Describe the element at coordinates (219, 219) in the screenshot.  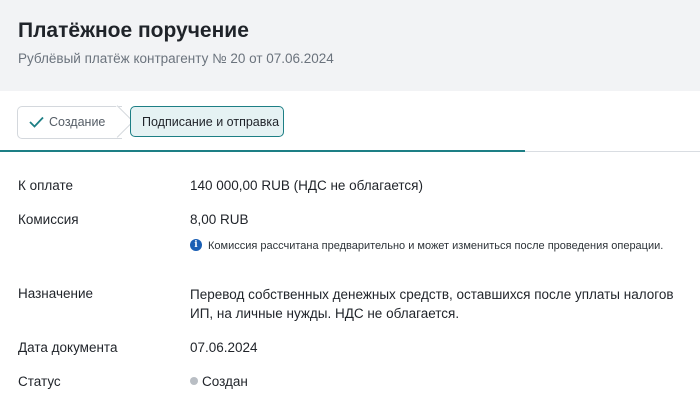
I see `fee-value: 8,00 RUB` at that location.